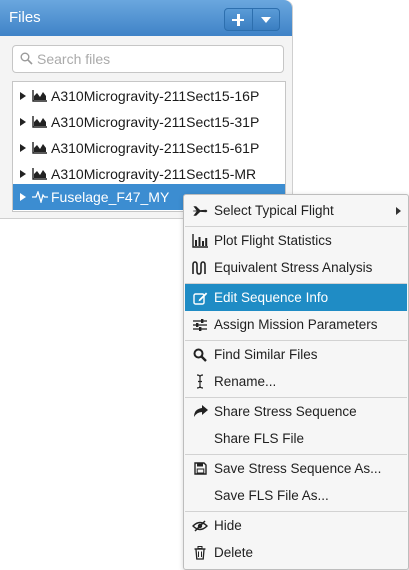 The width and height of the screenshot is (409, 570). I want to click on edit-icon, so click(200, 298).